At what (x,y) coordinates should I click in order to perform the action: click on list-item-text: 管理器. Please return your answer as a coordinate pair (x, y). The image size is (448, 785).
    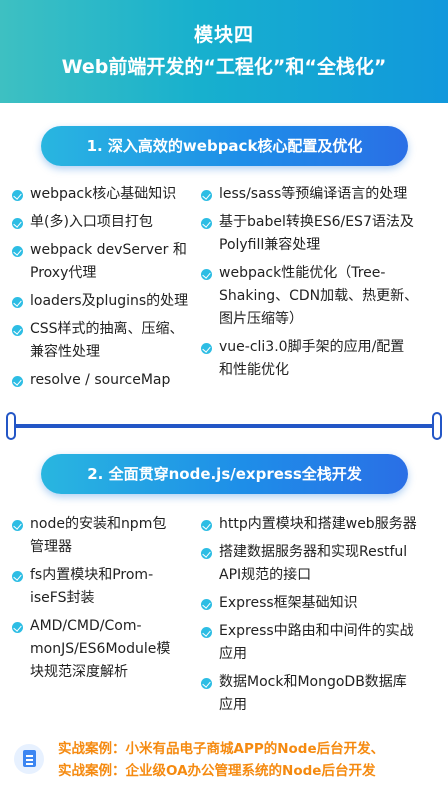
    Looking at the image, I should click on (51, 547).